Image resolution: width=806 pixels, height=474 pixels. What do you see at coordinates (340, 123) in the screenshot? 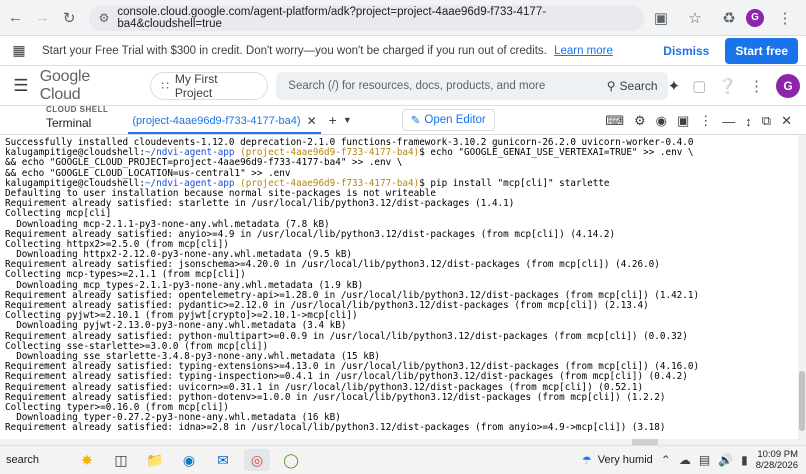
I see `add-tab-button: + ▼` at bounding box center [340, 123].